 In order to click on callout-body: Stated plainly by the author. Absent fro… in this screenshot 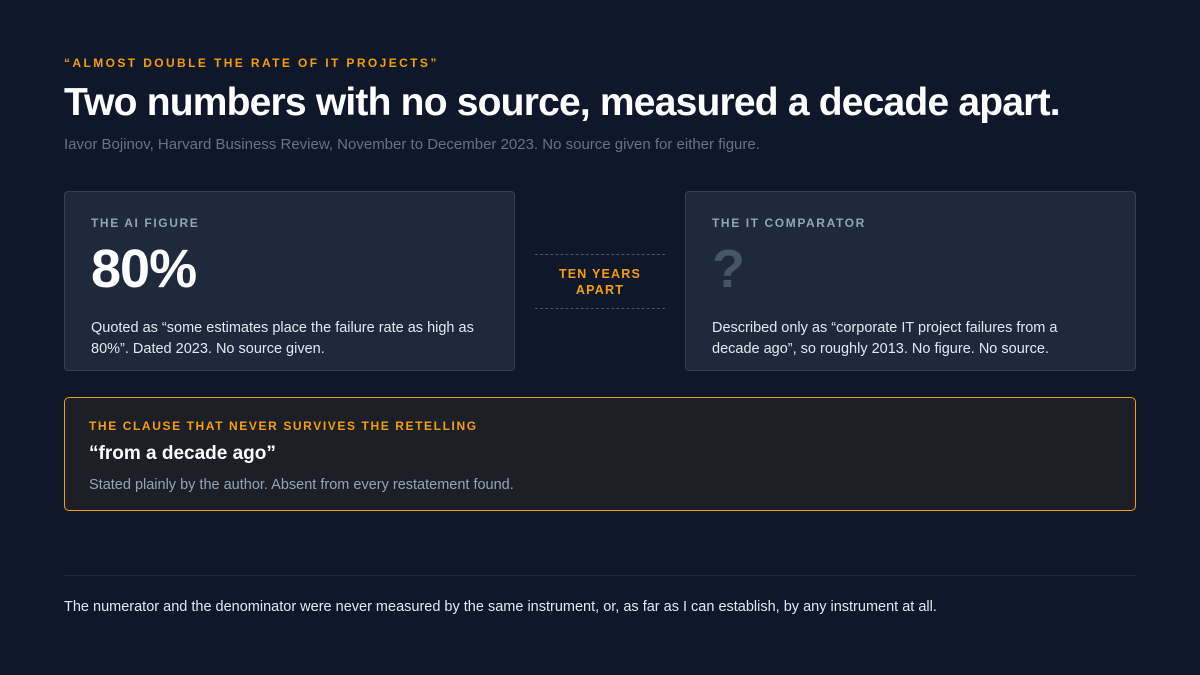, I will do `click(301, 485)`.